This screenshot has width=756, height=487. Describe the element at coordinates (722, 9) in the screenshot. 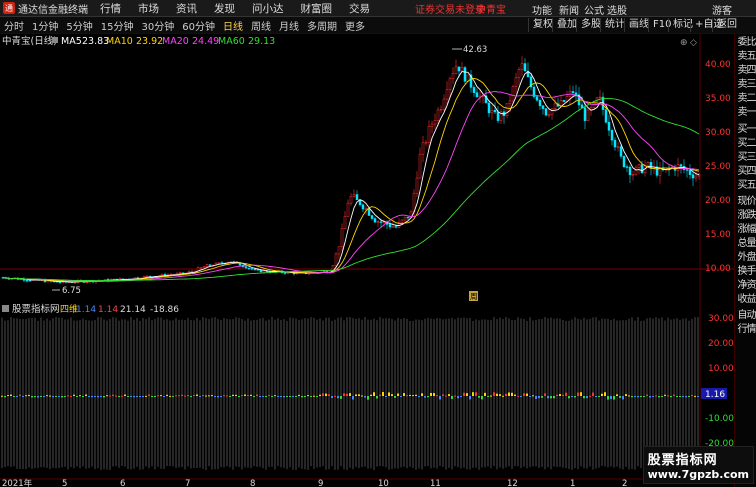

I see `user-guest: 游客` at that location.